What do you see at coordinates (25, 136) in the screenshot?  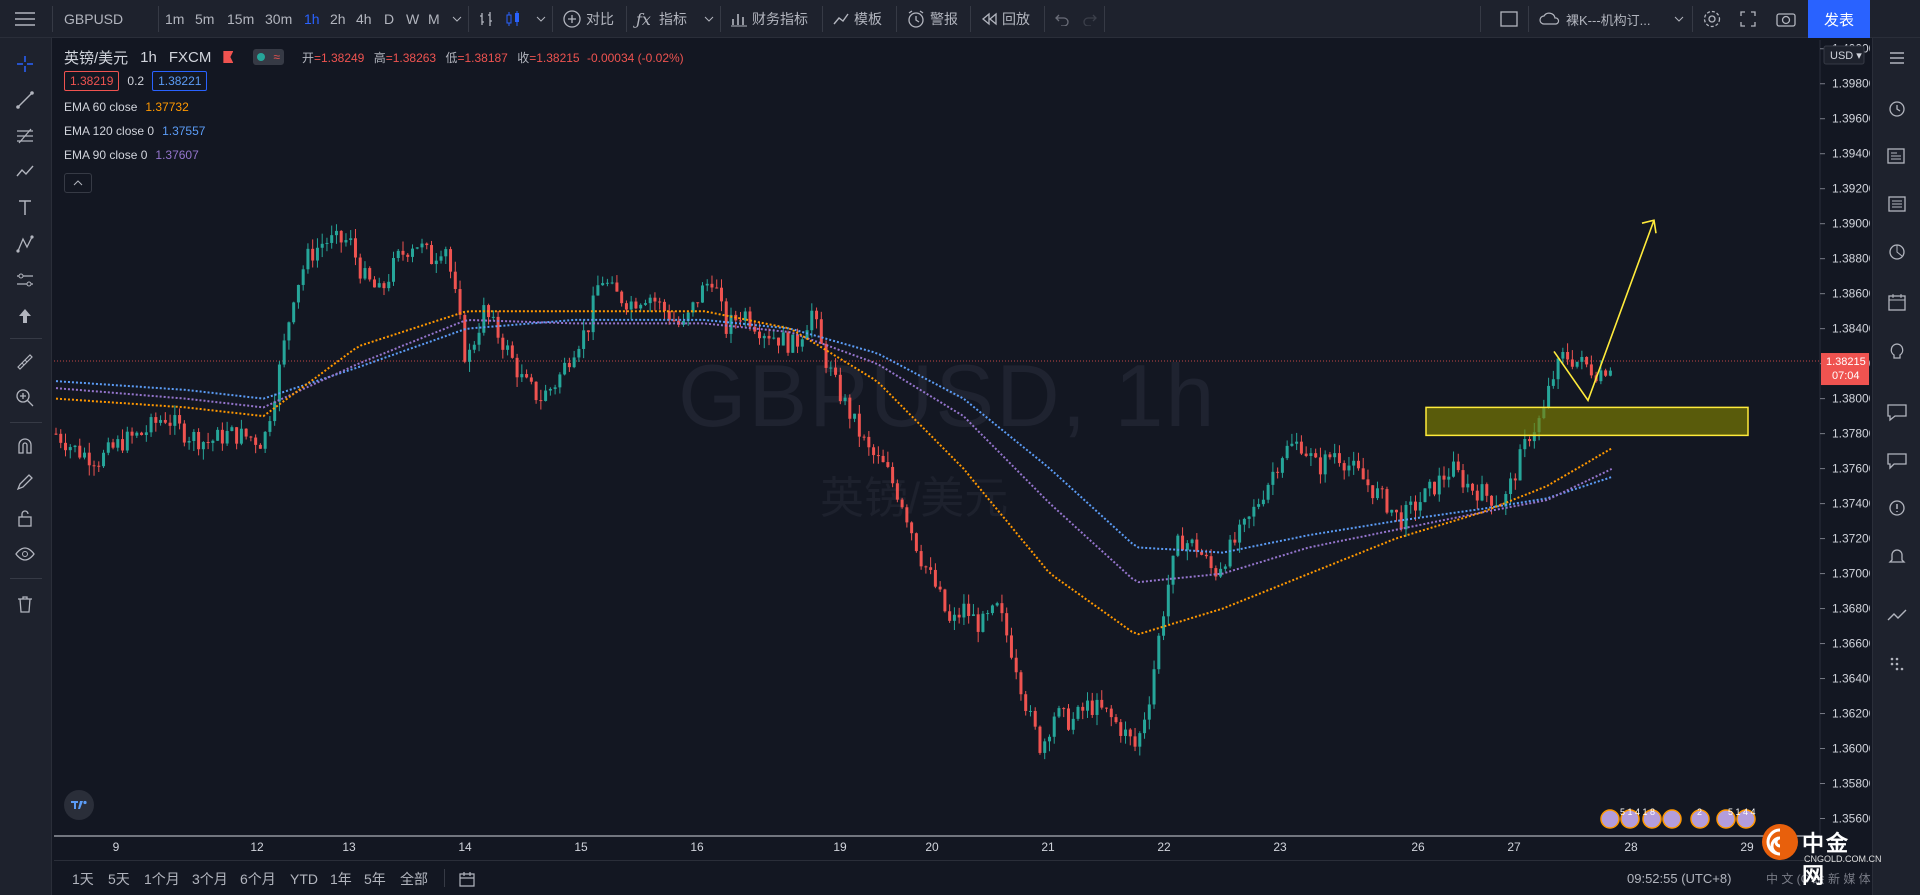 I see `fib-icon` at bounding box center [25, 136].